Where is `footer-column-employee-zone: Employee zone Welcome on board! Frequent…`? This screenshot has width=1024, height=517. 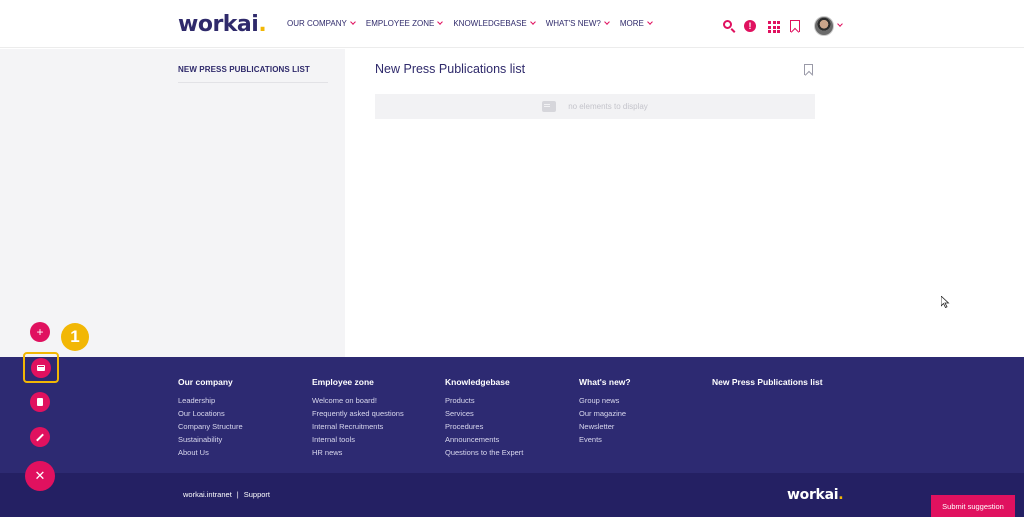 footer-column-employee-zone: Employee zone Welcome on board! Frequent… is located at coordinates (358, 419).